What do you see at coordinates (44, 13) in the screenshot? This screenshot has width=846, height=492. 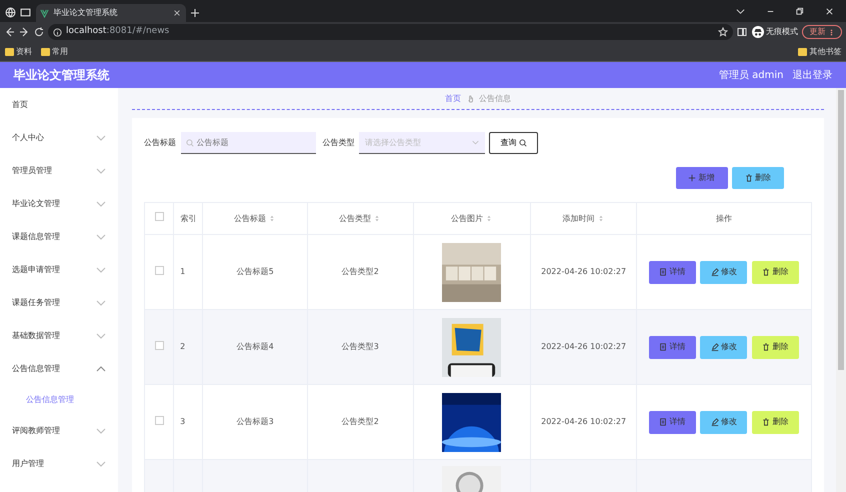 I see `v-logo-icon` at bounding box center [44, 13].